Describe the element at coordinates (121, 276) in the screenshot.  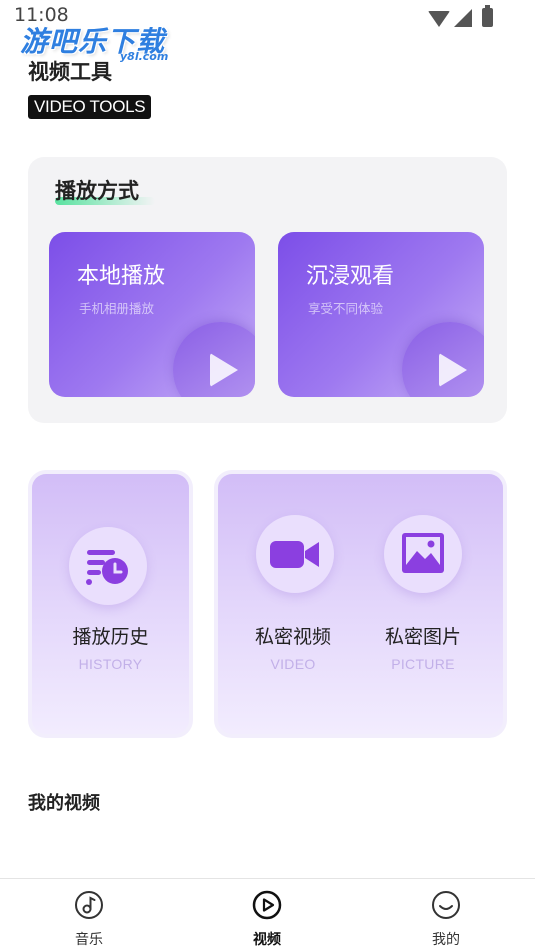
I see `local-play-title: 本地播放` at that location.